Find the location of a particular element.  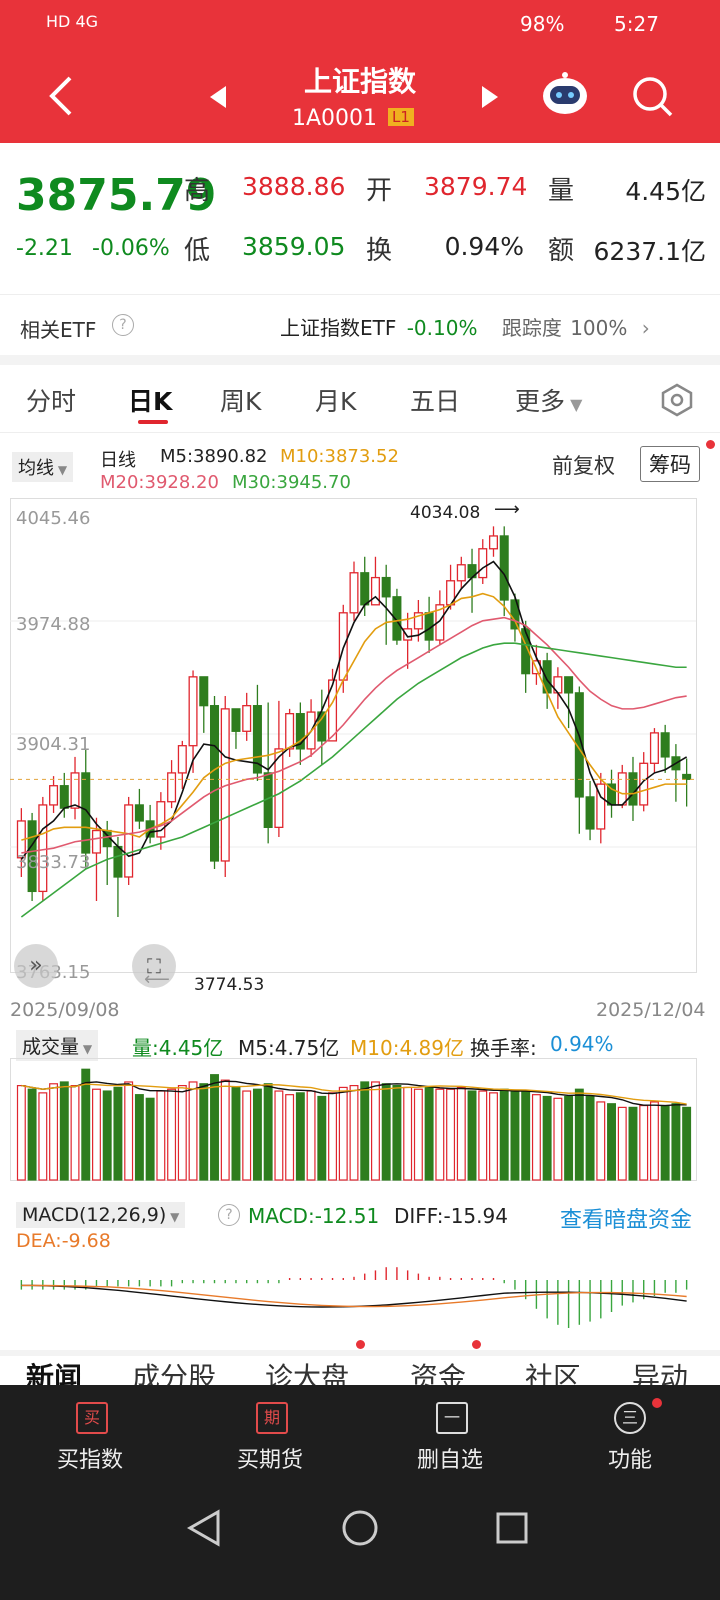

robot-assistant-icon is located at coordinates (565, 94).